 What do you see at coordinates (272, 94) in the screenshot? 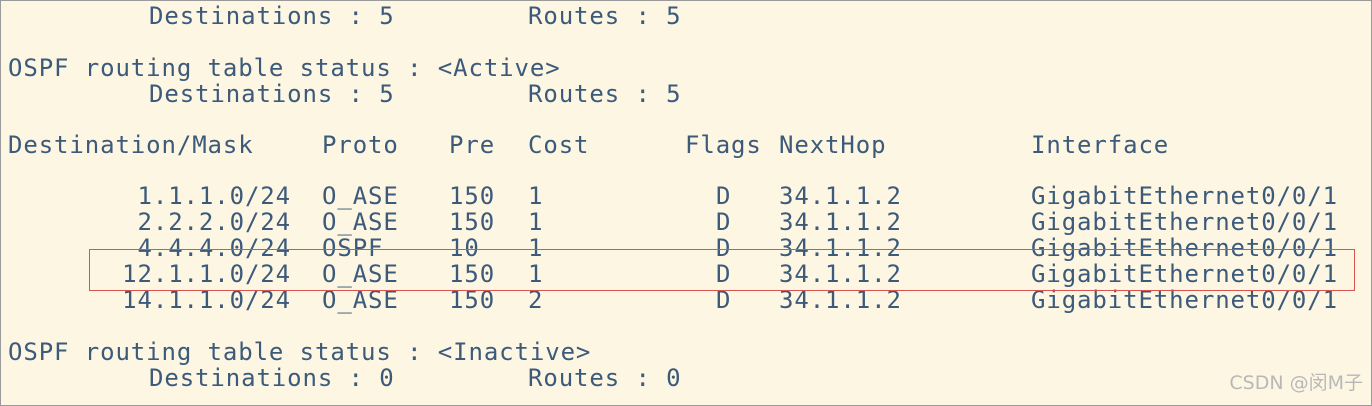
I see `active-destinations: Destinations : 5` at bounding box center [272, 94].